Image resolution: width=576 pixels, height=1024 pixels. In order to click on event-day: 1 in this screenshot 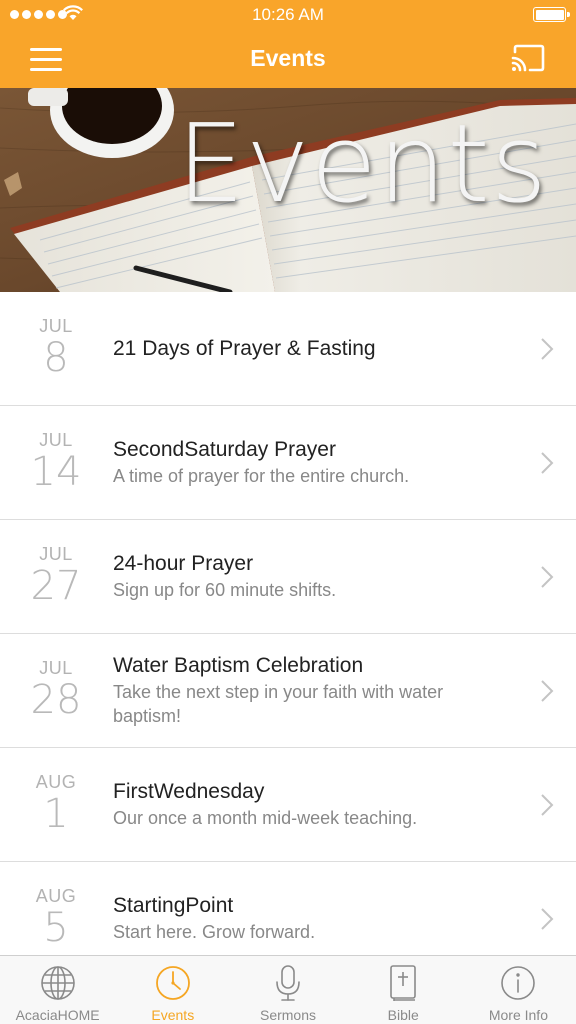, I will do `click(56, 814)`.